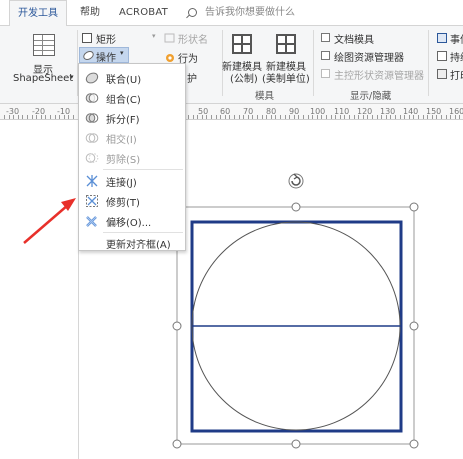 This screenshot has height=459, width=463. I want to click on union-icon, so click(92, 78).